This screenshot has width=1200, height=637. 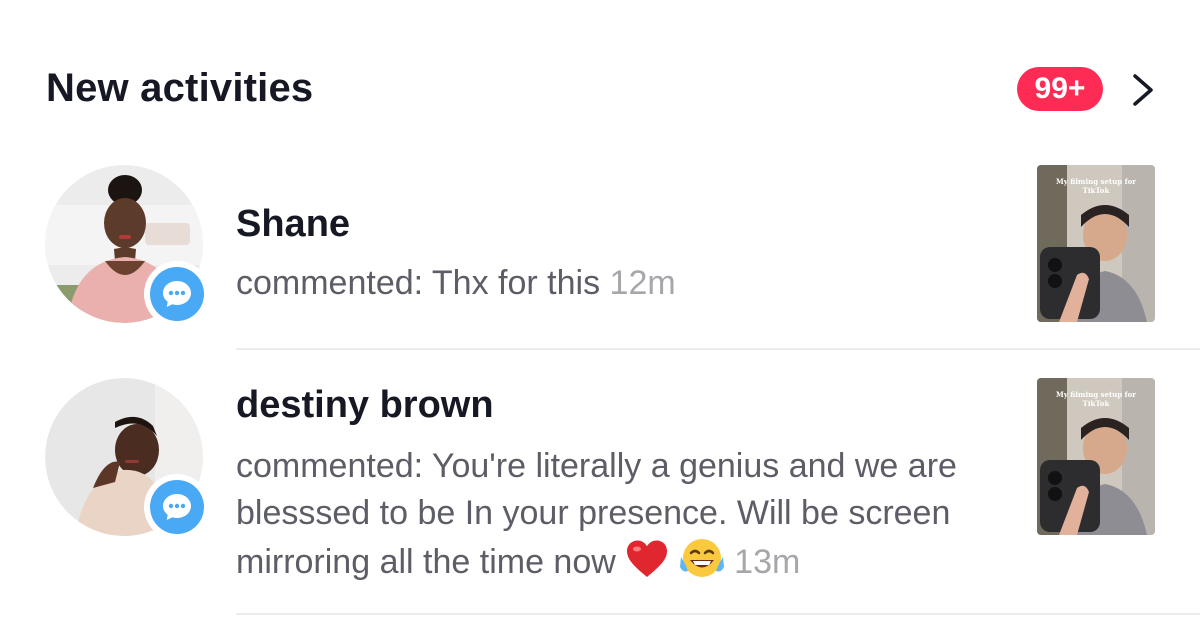 What do you see at coordinates (767, 562) in the screenshot?
I see `timestamp: 13m` at bounding box center [767, 562].